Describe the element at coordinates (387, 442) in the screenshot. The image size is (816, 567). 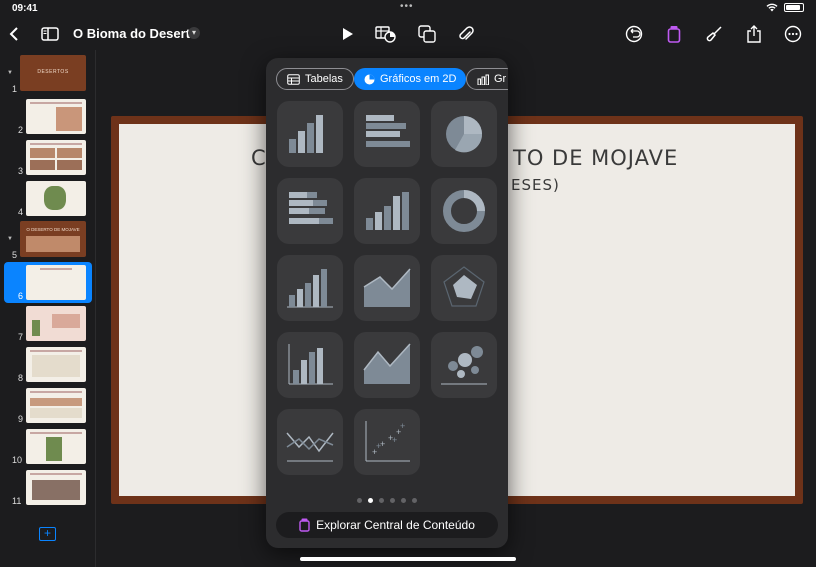
I see `scatter-chart-option: + + + + + + +` at that location.